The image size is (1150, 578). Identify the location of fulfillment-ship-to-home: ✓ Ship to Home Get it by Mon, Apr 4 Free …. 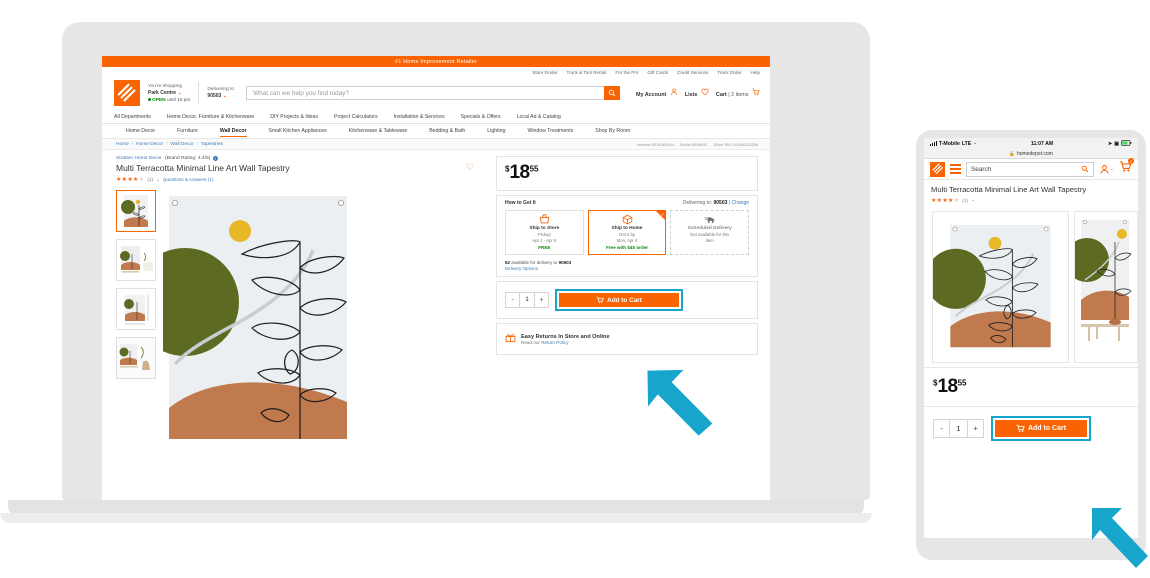
(627, 233).